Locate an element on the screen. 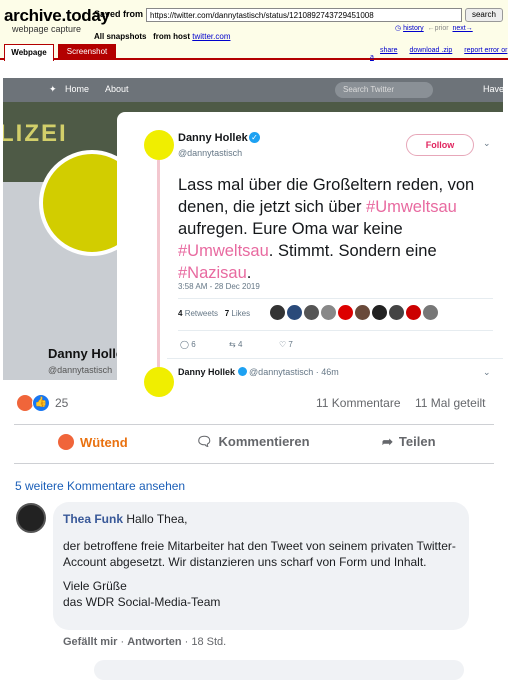 The height and width of the screenshot is (680, 508). twitter-nav: ✦ Home About Search Twitter Have is located at coordinates (253, 90).